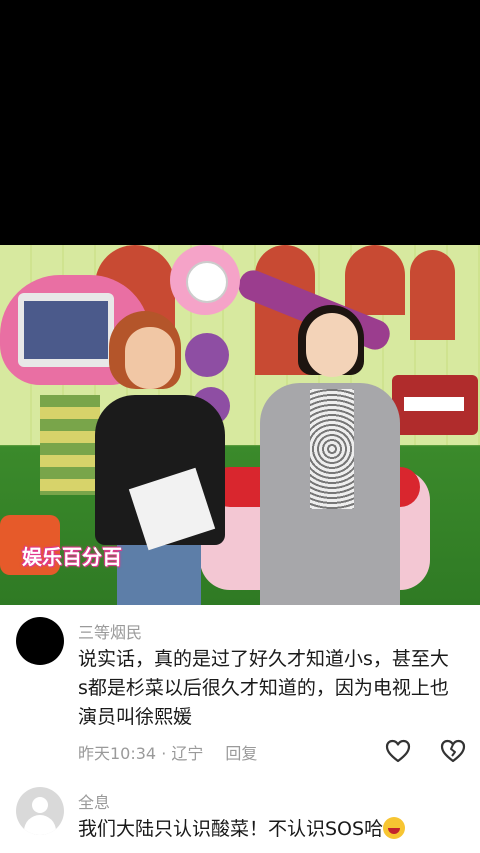 Image resolution: width=480 pixels, height=853 pixels. Describe the element at coordinates (40, 805) in the screenshot. I see `avatar-head` at that location.